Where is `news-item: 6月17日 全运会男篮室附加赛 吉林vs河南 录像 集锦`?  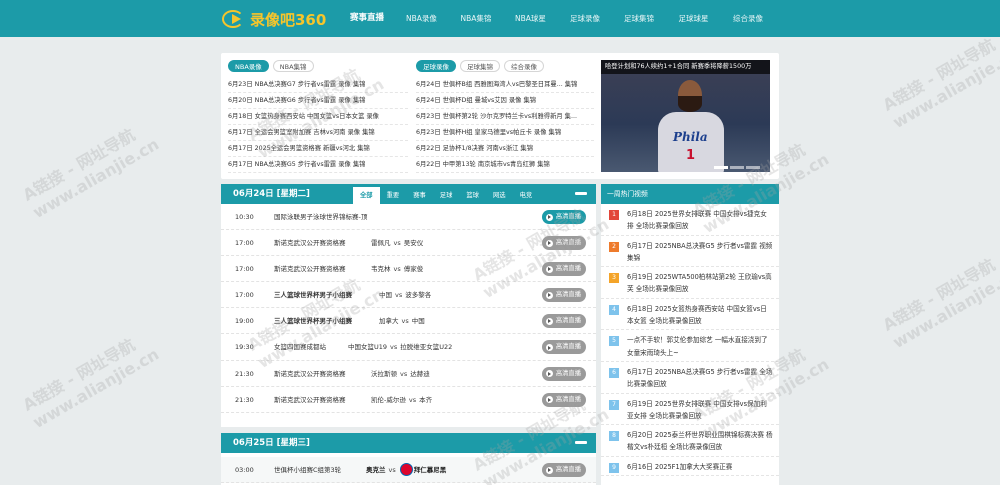 news-item: 6月17日 全运会男篮室附加赛 吉林vs河南 录像 集锦 is located at coordinates (318, 133).